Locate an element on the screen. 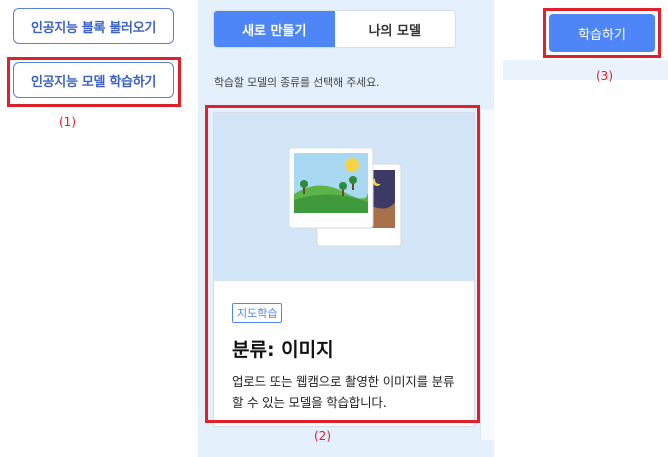 This screenshot has width=668, height=457. load-ai-blocks-button: 인공지능 블록 불러오기 is located at coordinates (93, 26).